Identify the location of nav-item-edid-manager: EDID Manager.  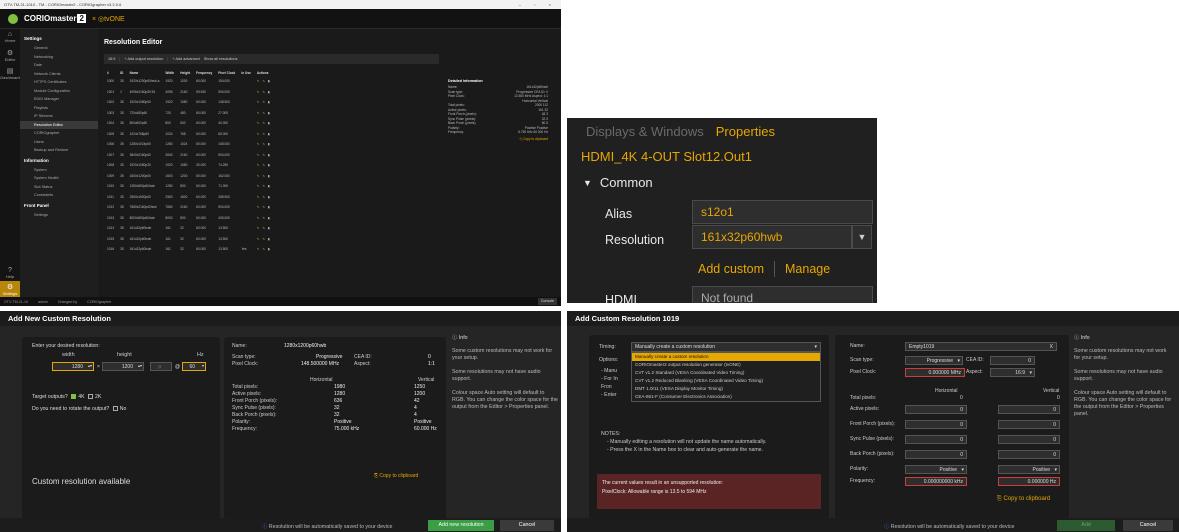
(59, 99).